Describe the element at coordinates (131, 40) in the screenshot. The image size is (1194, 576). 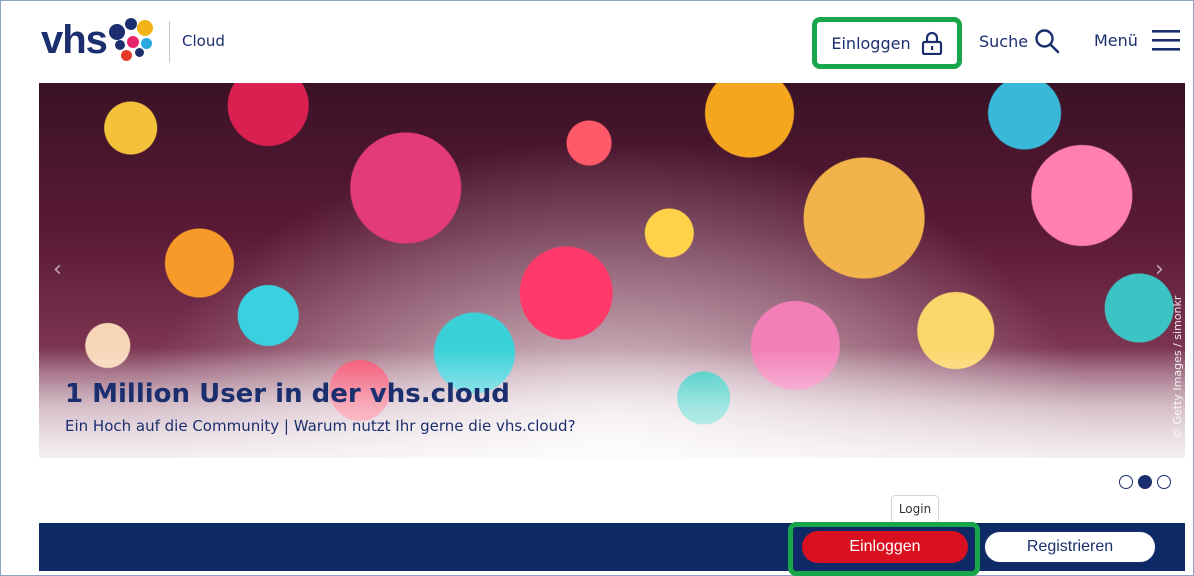
I see `vhs-dots-logo-icon` at that location.